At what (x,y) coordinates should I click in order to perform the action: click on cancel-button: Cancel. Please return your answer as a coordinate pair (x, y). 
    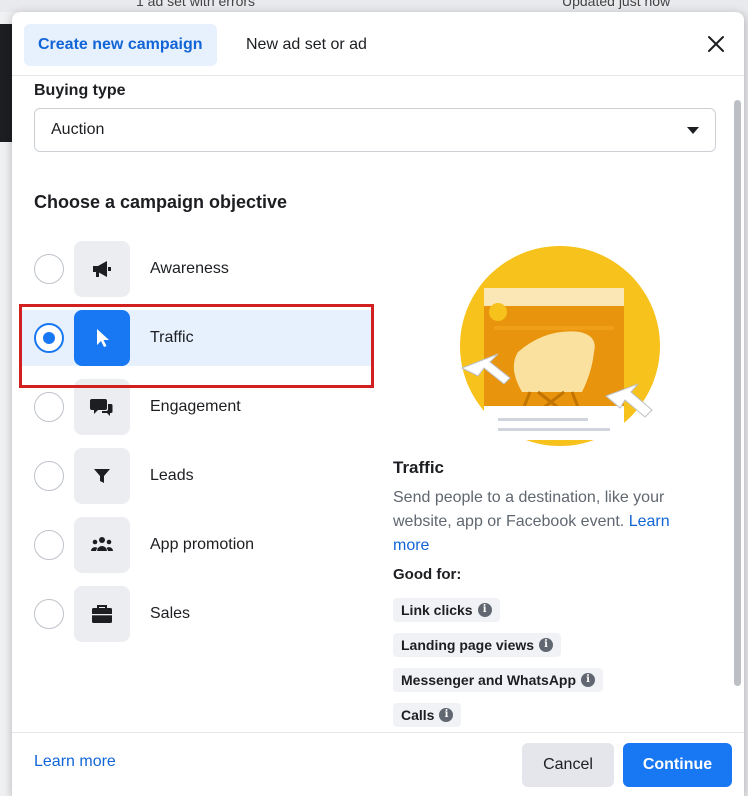
    Looking at the image, I should click on (568, 765).